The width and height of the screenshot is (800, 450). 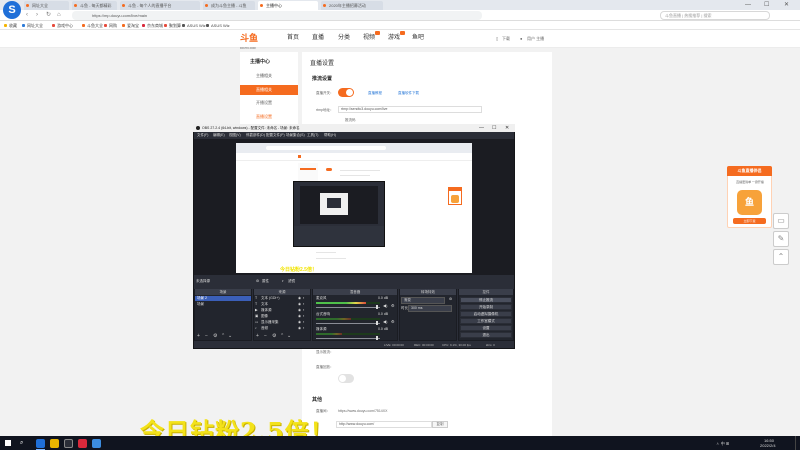 What do you see at coordinates (521, 38) in the screenshot?
I see `avatar: ●` at bounding box center [521, 38].